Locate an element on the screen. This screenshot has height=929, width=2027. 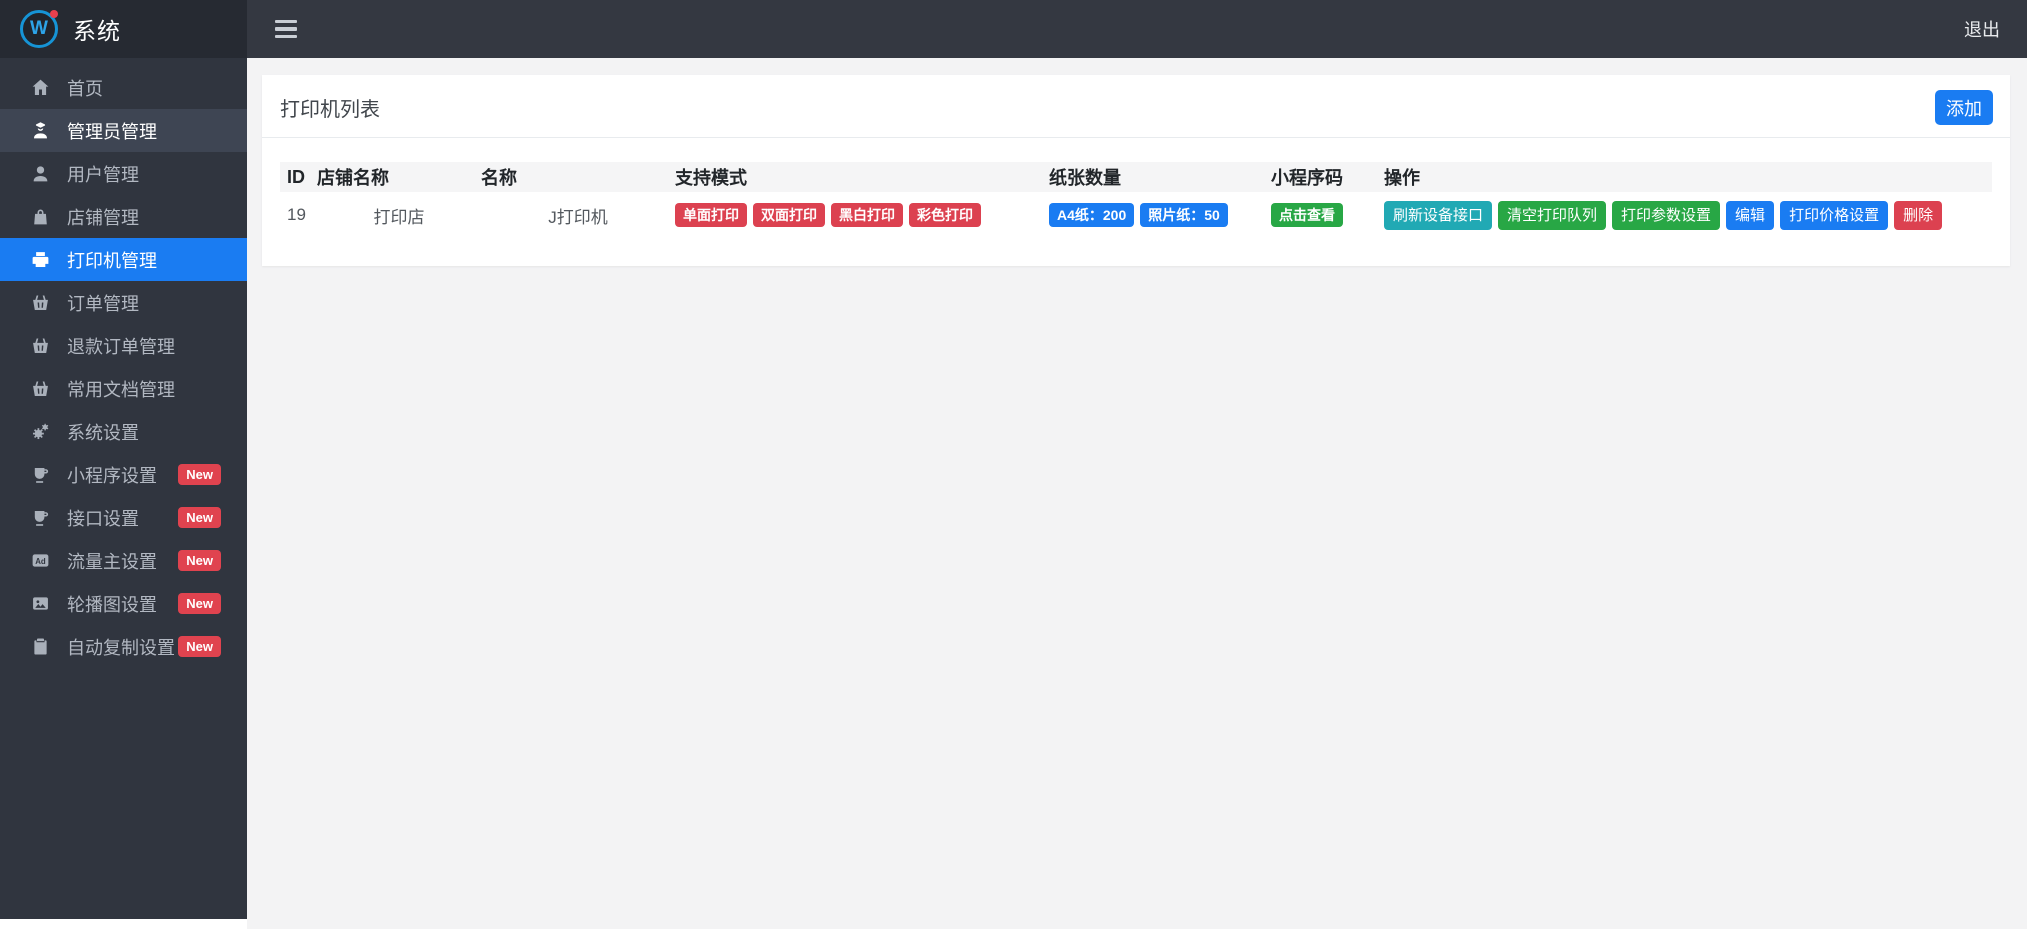
sidebar-bottom-strip is located at coordinates (123, 924).